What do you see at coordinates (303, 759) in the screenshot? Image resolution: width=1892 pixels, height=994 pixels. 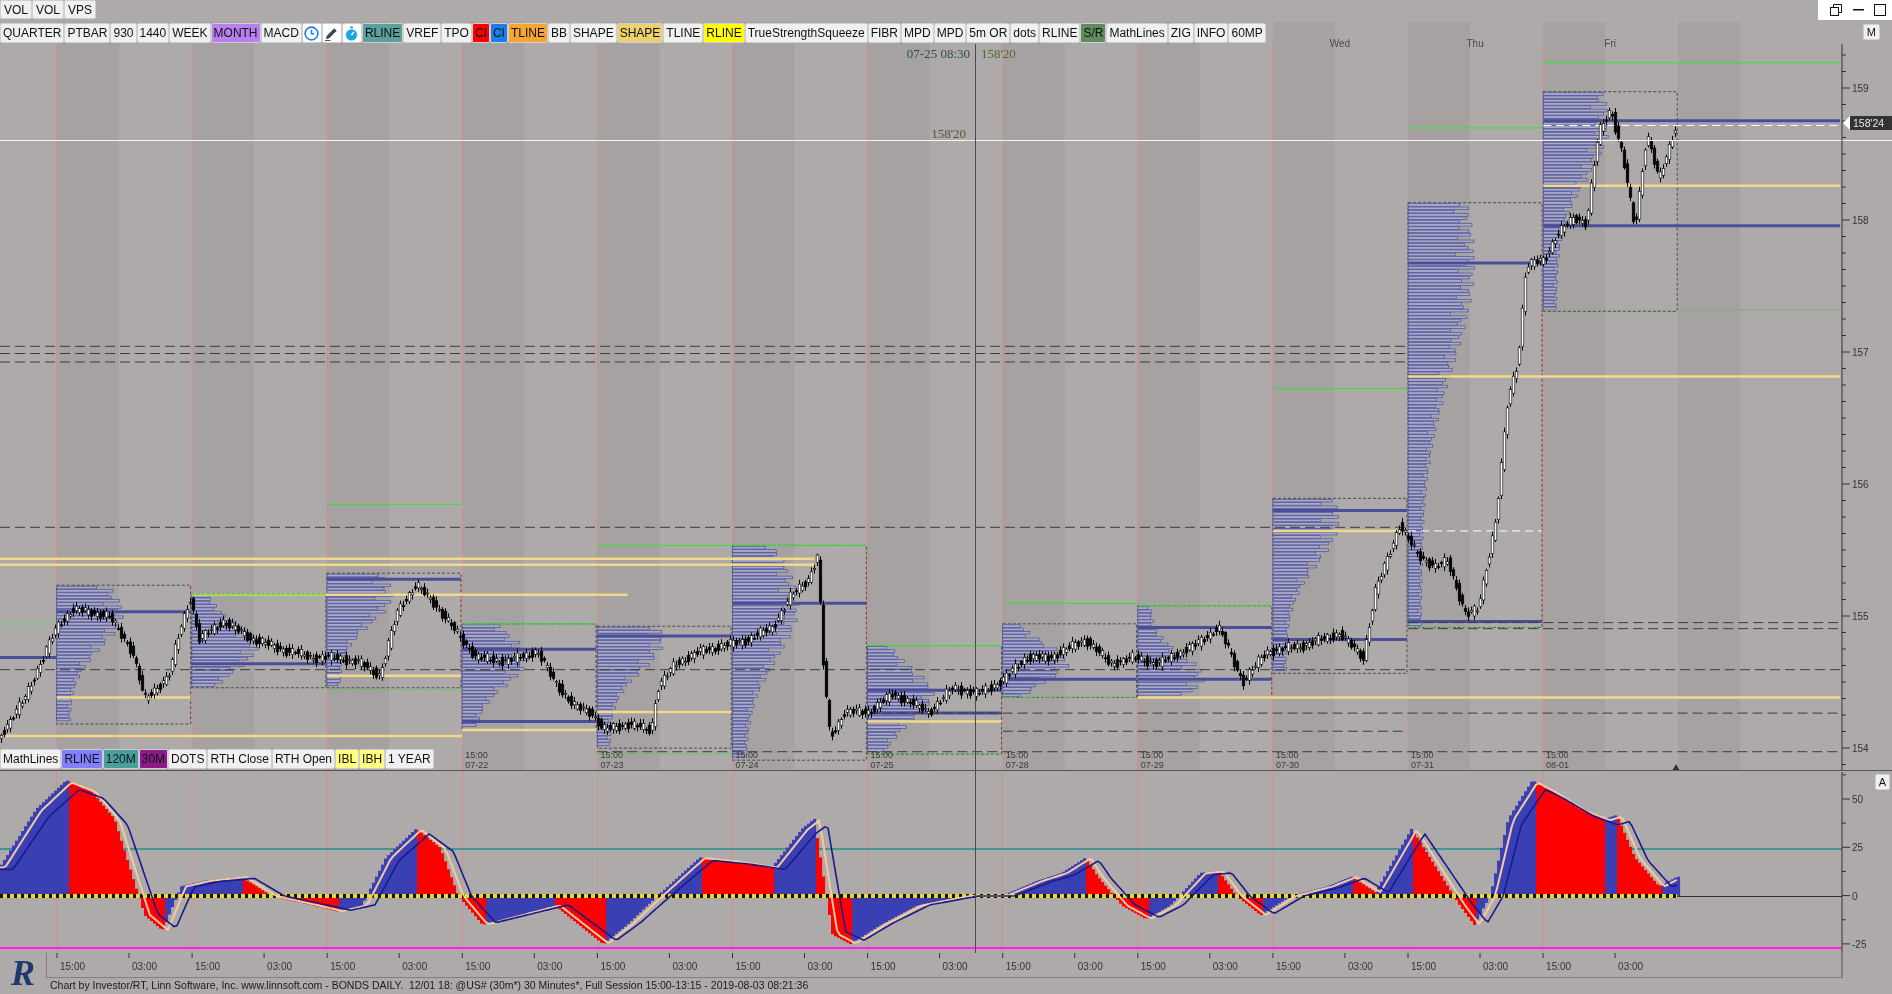 I see `toolbar-button: RTH Open` at bounding box center [303, 759].